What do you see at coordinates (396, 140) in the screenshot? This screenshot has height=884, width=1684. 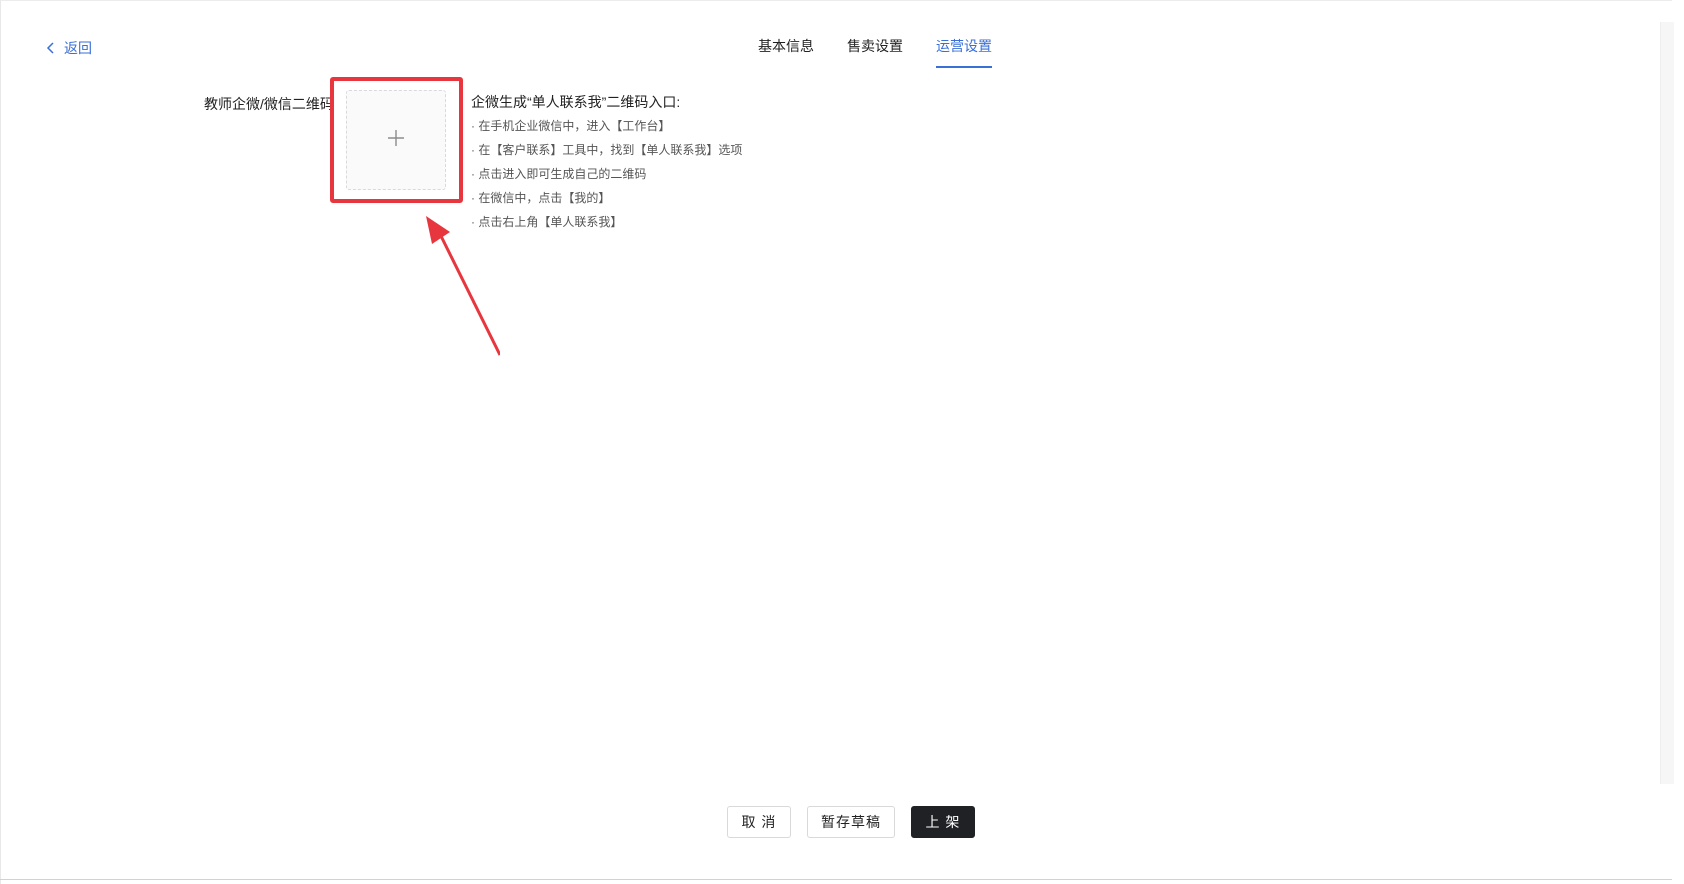 I see `highlight-box` at bounding box center [396, 140].